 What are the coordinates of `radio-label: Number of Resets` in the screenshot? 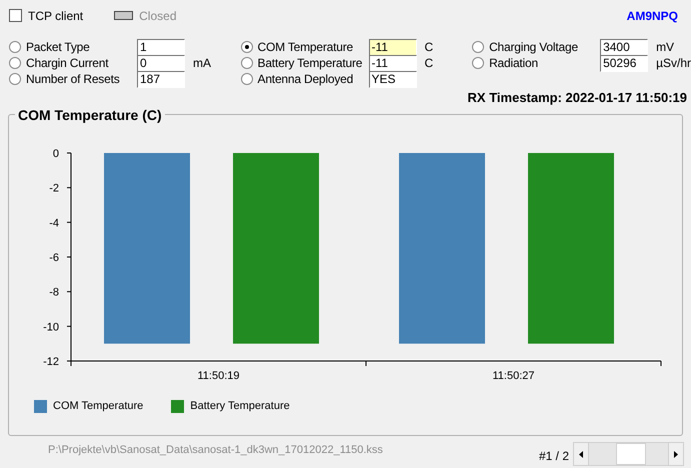 It's located at (73, 79).